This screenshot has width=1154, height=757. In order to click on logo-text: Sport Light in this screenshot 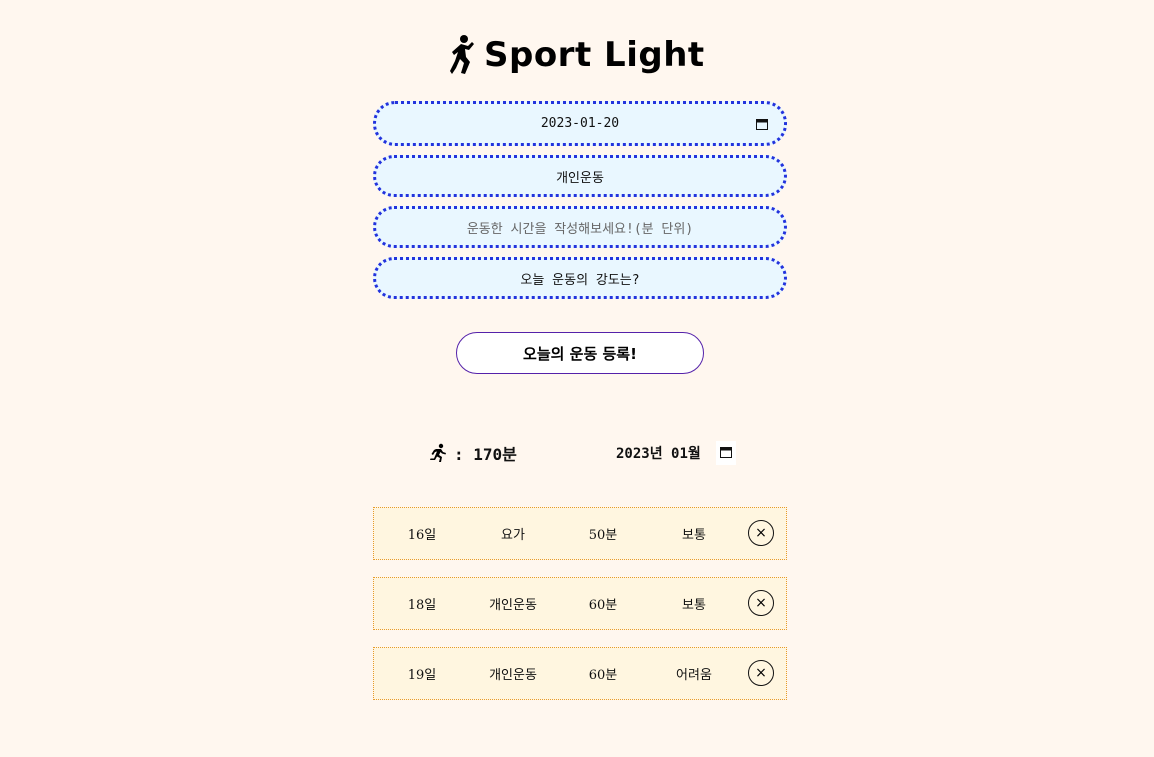, I will do `click(594, 55)`.